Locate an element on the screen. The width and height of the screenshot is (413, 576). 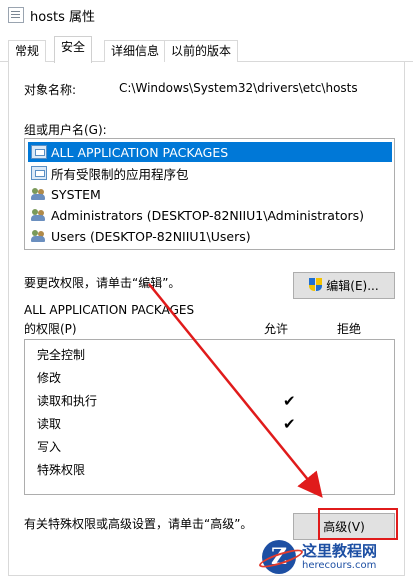
permission-name: 读取和执行 is located at coordinates (67, 401).